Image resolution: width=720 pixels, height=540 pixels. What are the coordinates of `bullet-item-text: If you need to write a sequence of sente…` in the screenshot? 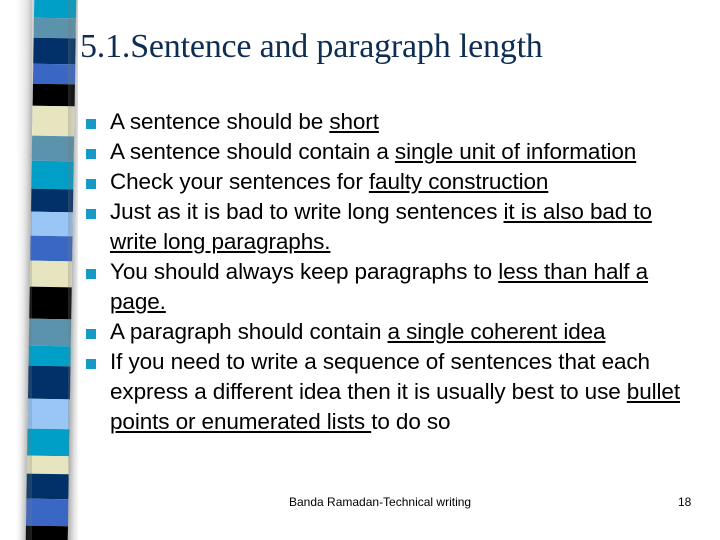 It's located at (406, 392).